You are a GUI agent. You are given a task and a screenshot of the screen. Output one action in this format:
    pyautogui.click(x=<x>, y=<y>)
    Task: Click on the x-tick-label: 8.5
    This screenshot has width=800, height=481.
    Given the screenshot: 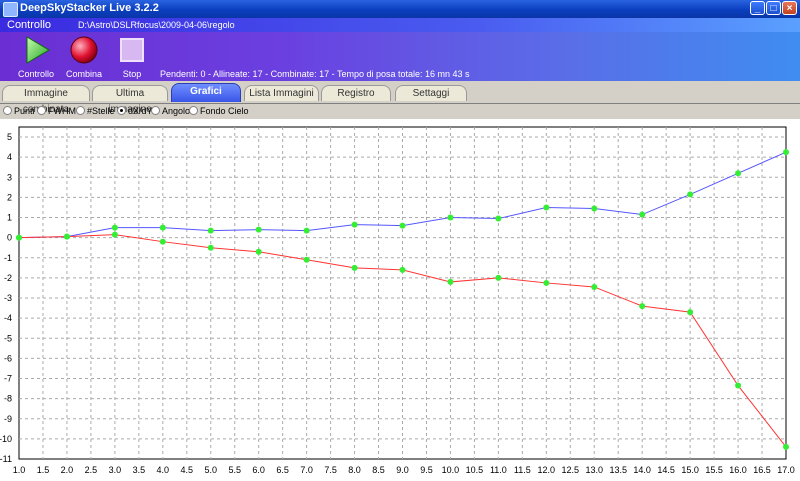 What is the action you would take?
    pyautogui.click(x=378, y=470)
    